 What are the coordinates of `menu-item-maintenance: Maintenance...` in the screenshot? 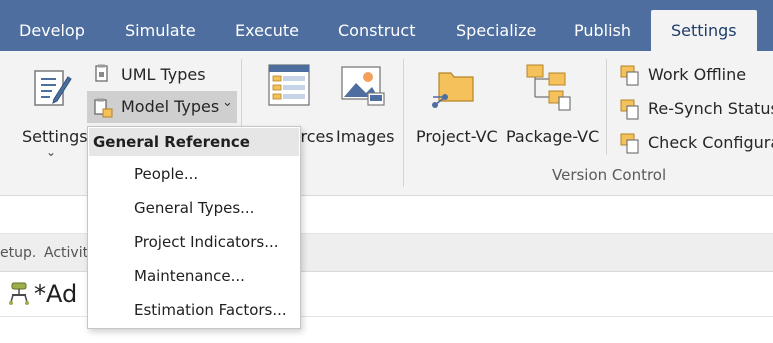 It's located at (189, 276).